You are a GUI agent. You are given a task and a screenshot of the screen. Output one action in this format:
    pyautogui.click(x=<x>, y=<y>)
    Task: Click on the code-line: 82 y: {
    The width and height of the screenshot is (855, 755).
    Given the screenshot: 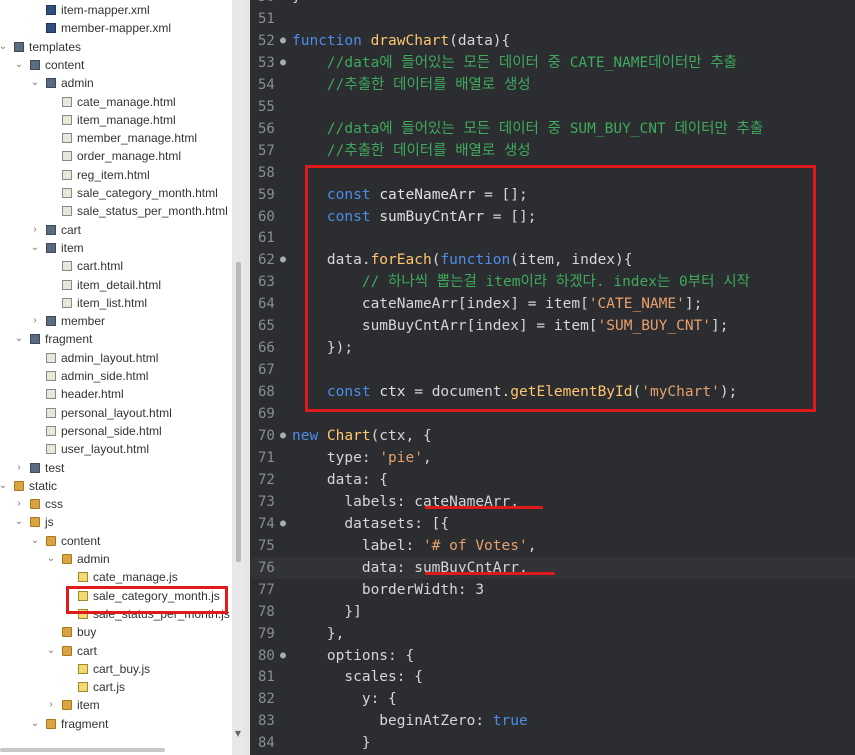 What is the action you would take?
    pyautogui.click(x=552, y=699)
    